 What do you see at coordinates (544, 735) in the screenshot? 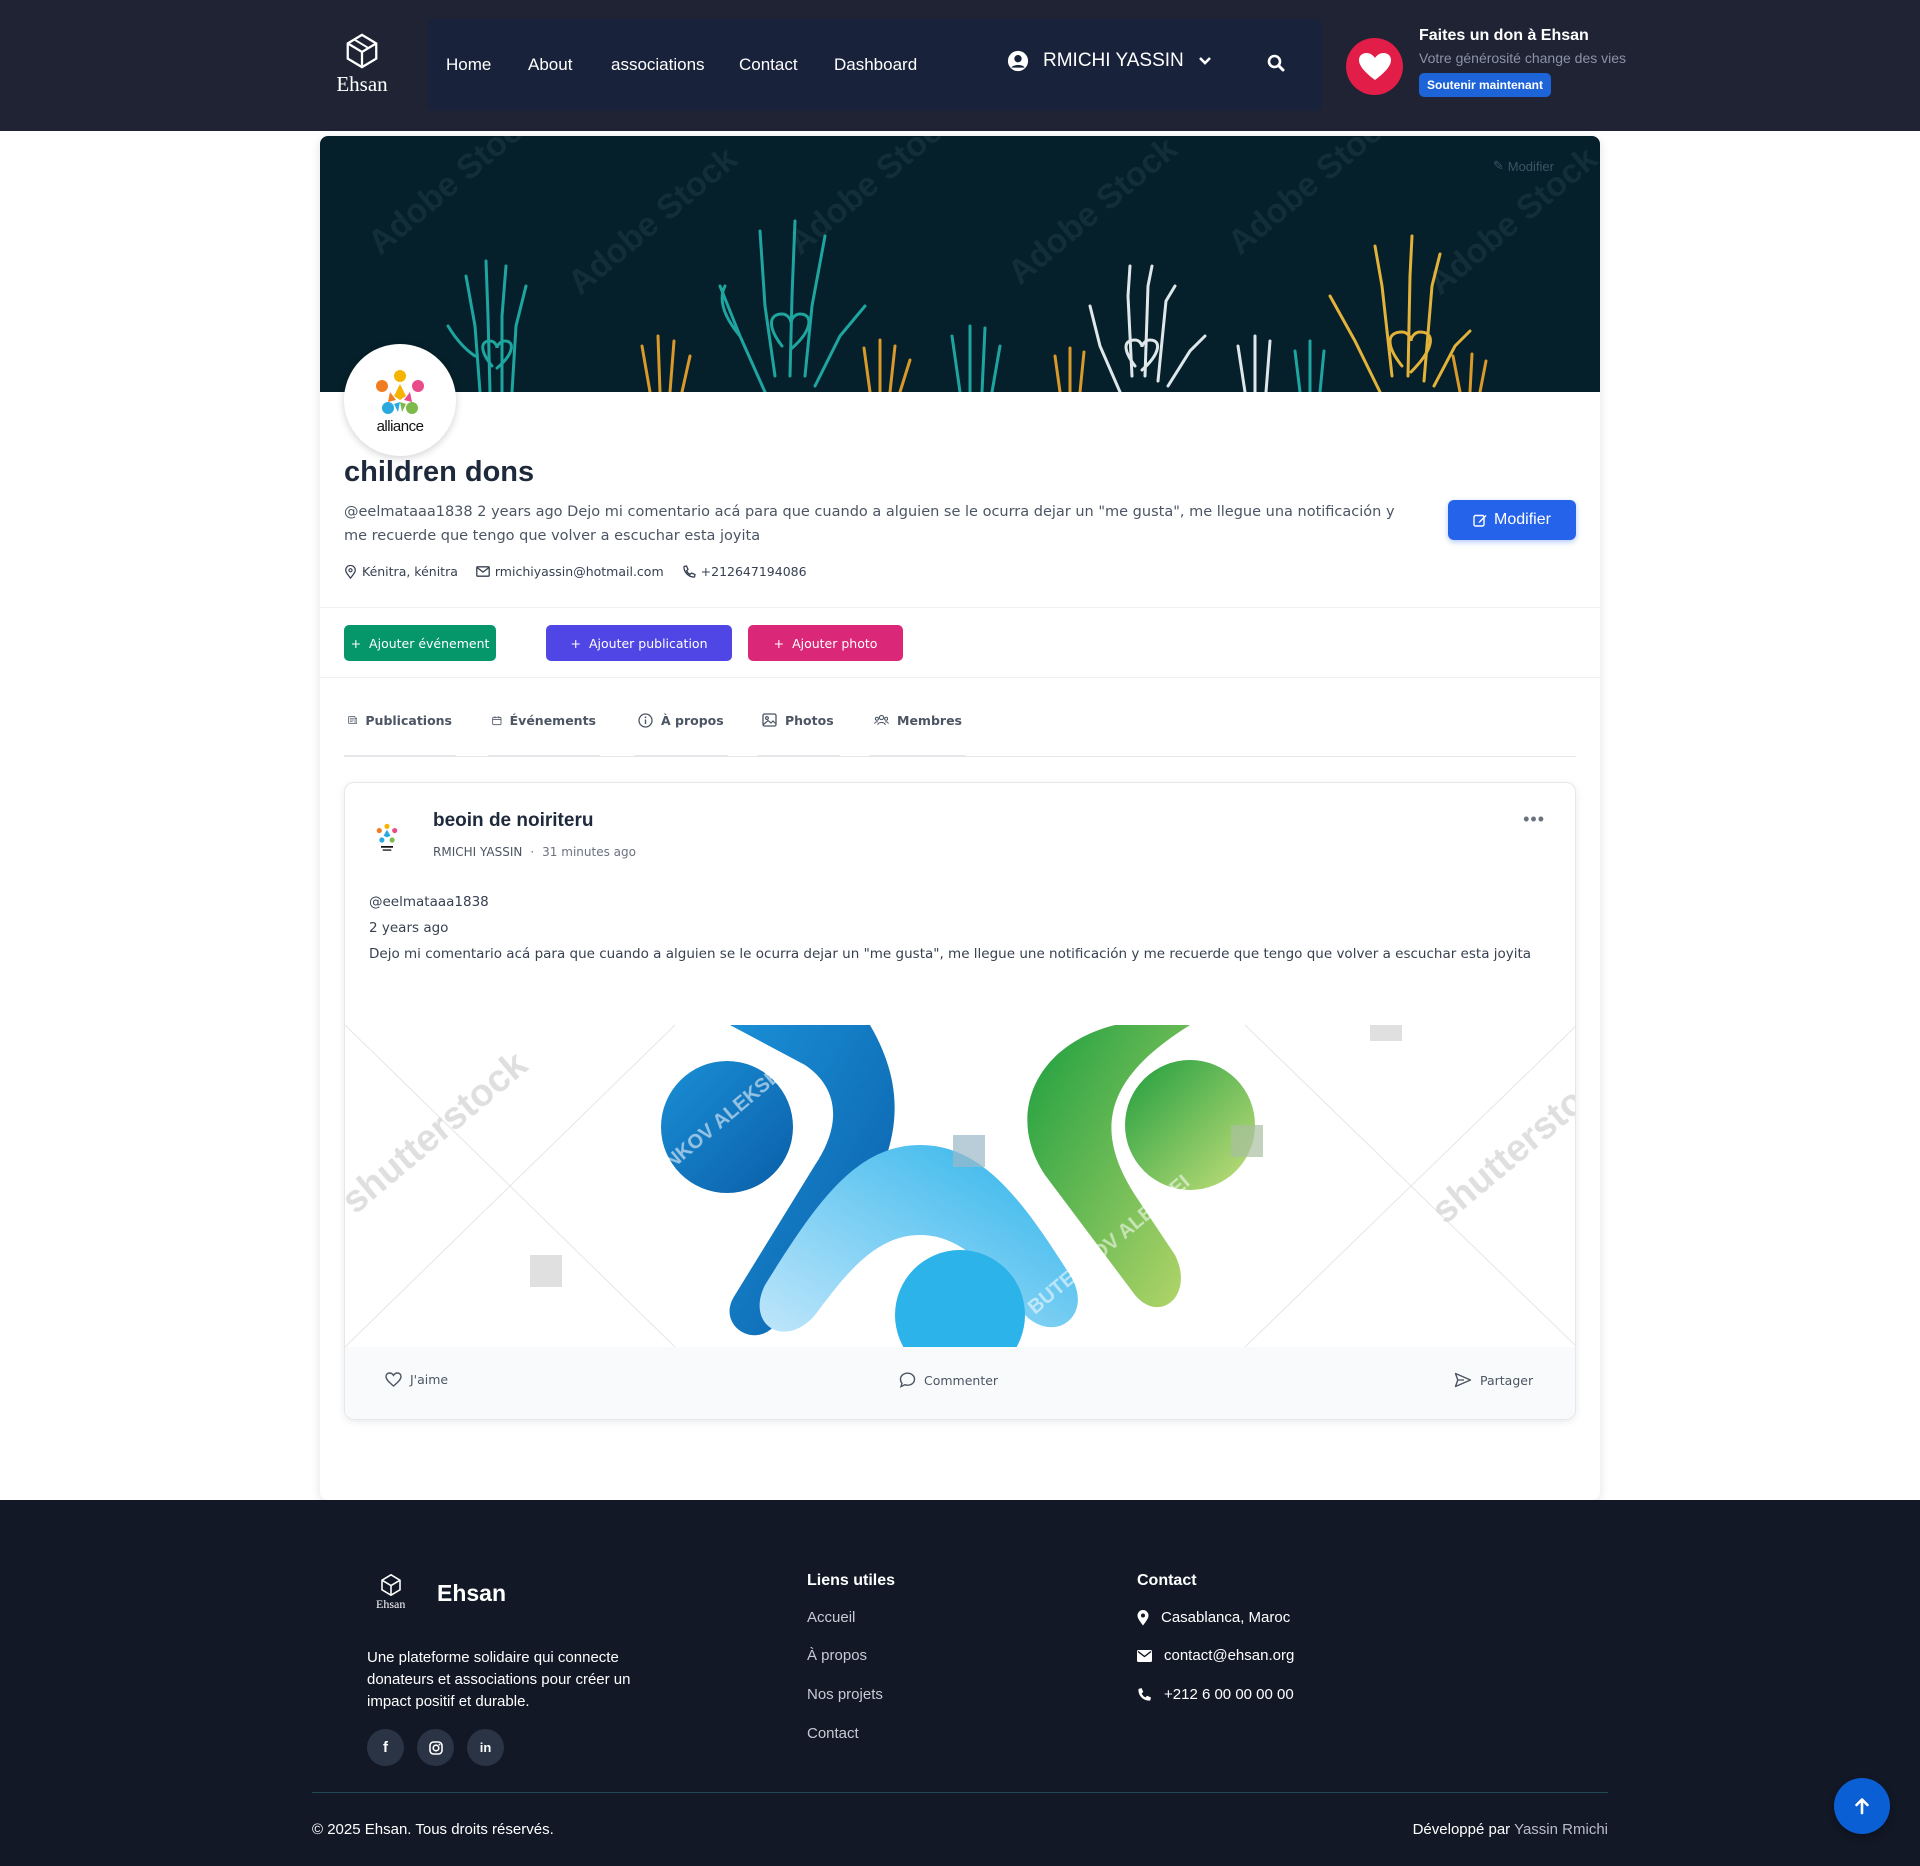
I see `tab-events: Événements` at bounding box center [544, 735].